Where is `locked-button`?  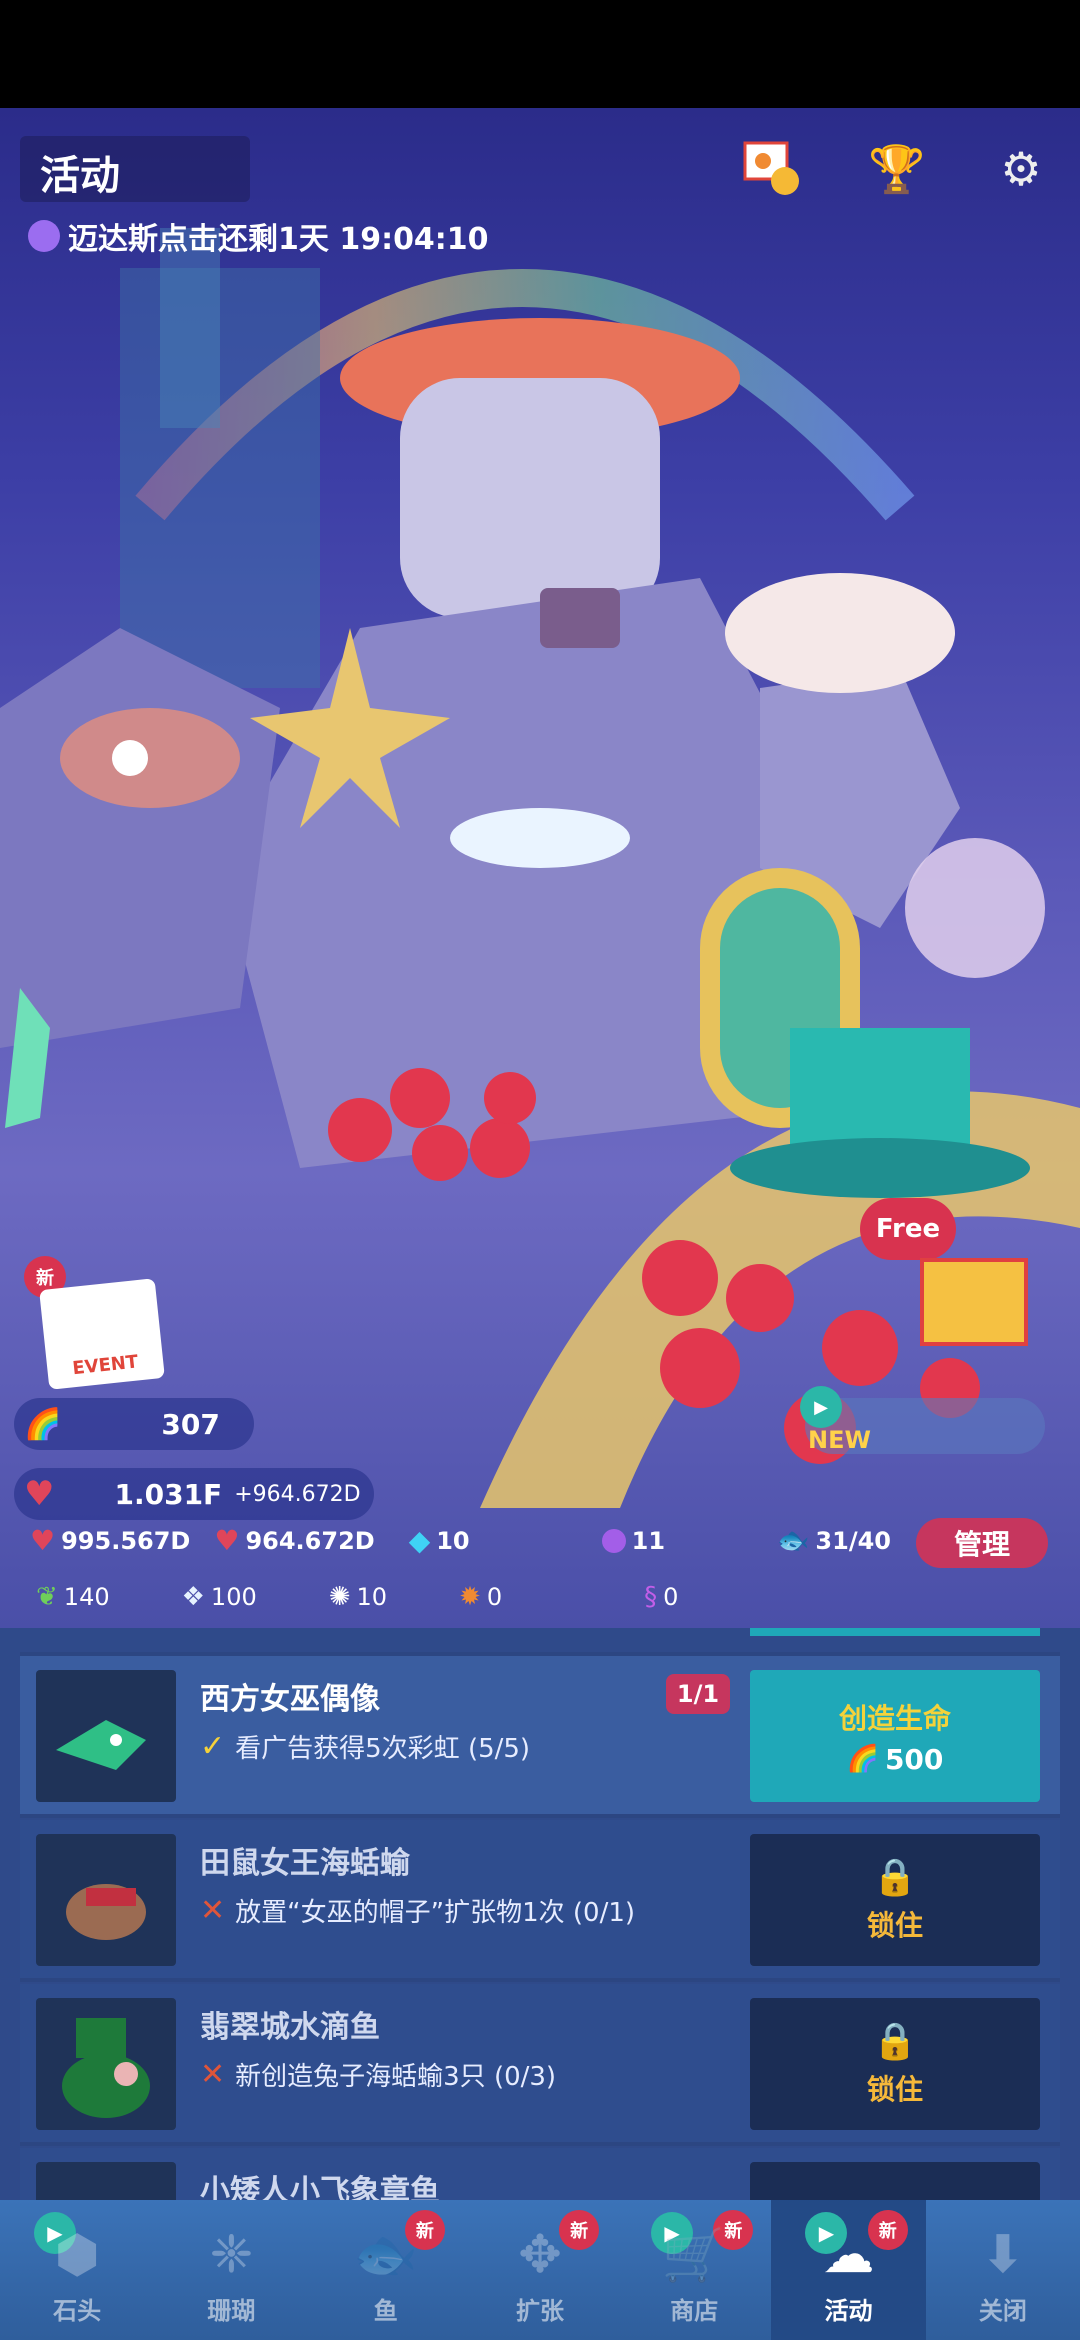
locked-button is located at coordinates (895, 2181).